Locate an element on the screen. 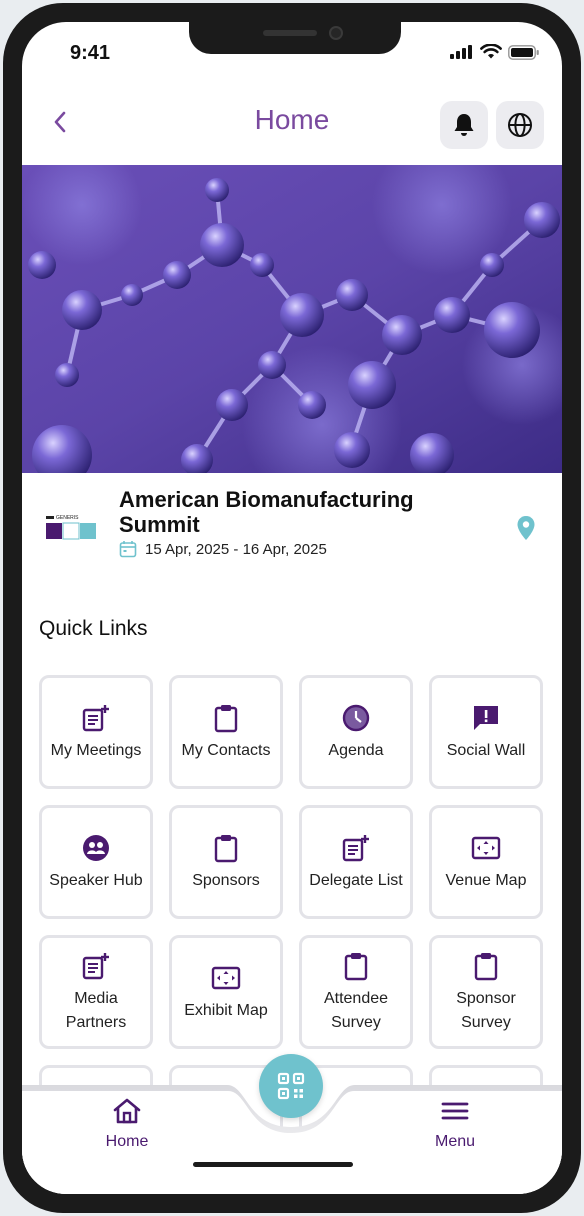 This screenshot has width=584, height=1216. qr-scan-button is located at coordinates (291, 1086).